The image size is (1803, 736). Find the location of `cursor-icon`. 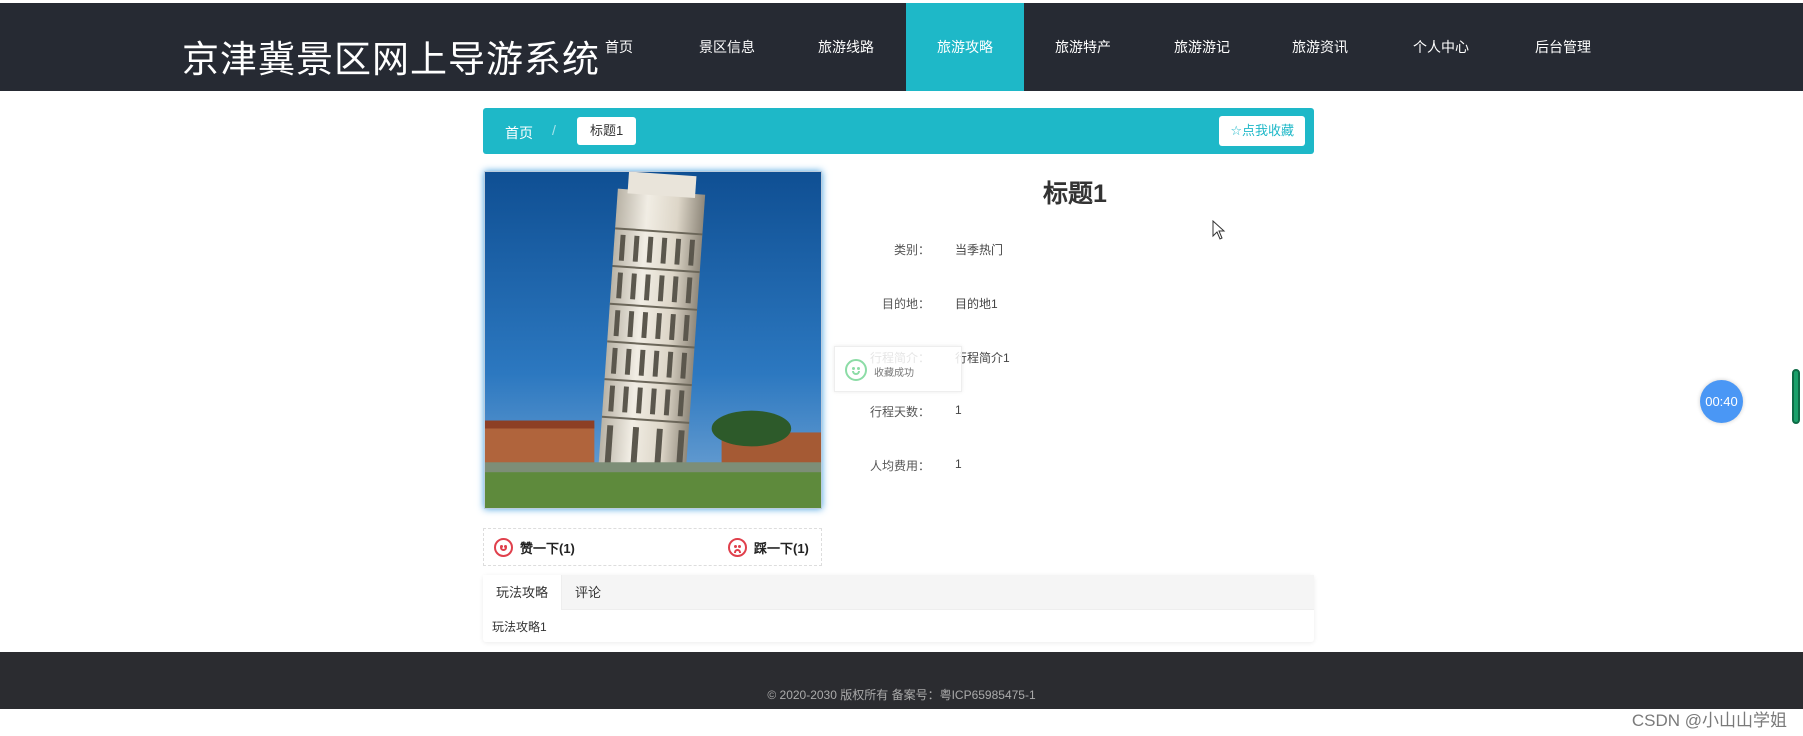

cursor-icon is located at coordinates (1219, 232).